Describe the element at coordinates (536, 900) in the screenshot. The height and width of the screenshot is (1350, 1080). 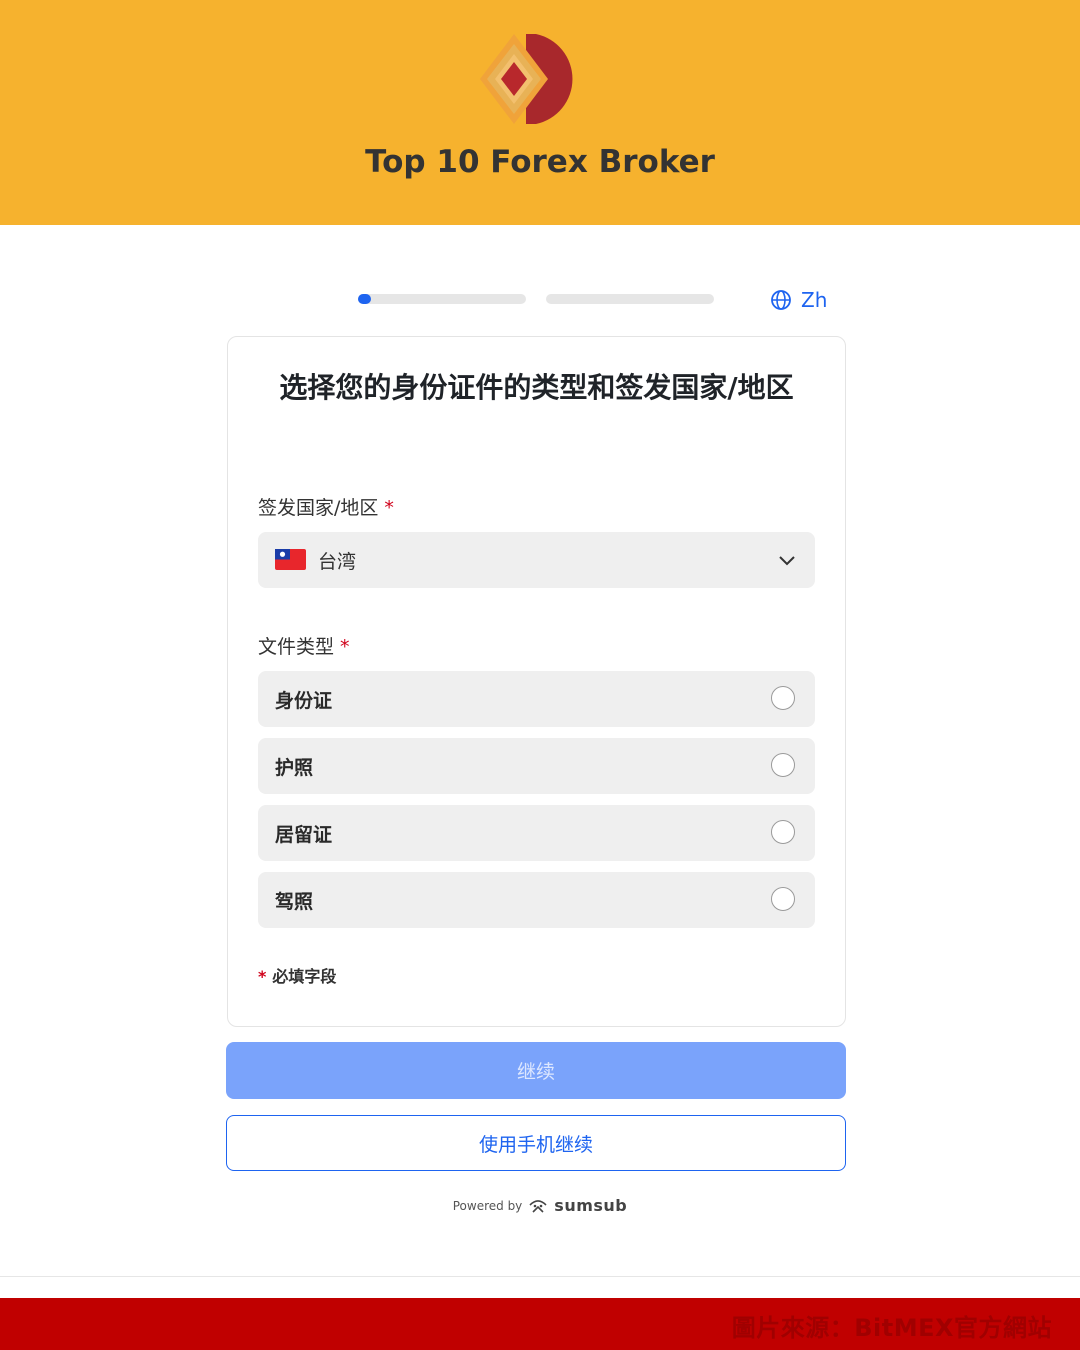
I see `doc-option-drivers-license: 驾照` at that location.